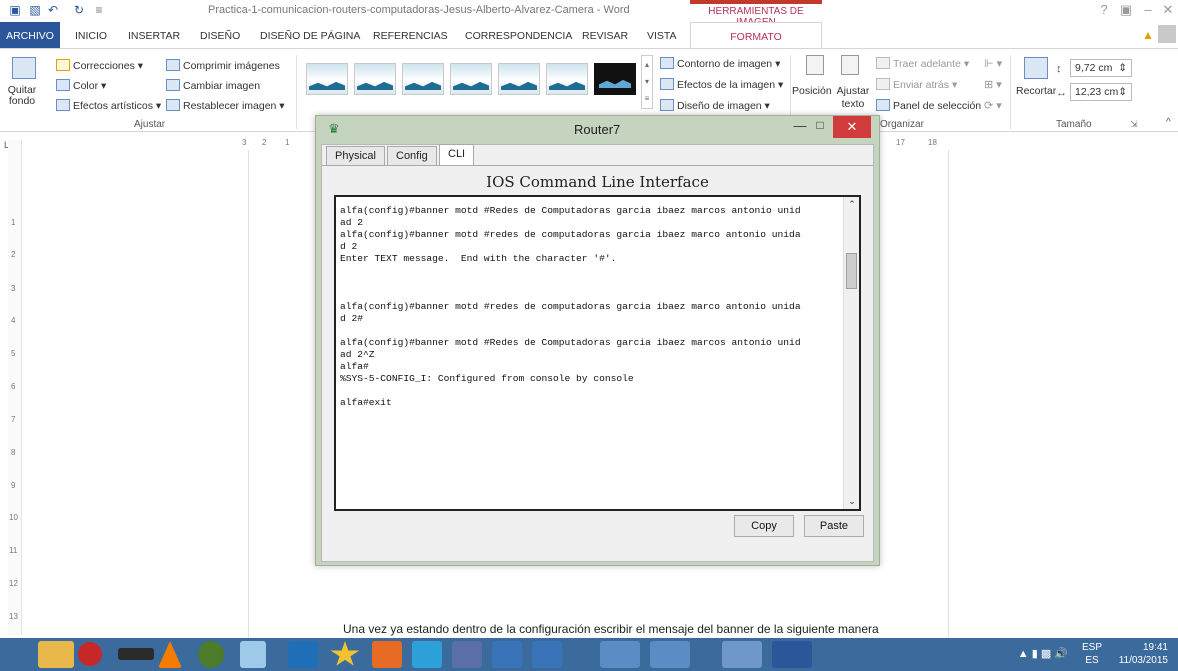  I want to click on cli-scrollbar: ⌃ ⌄, so click(851, 353).